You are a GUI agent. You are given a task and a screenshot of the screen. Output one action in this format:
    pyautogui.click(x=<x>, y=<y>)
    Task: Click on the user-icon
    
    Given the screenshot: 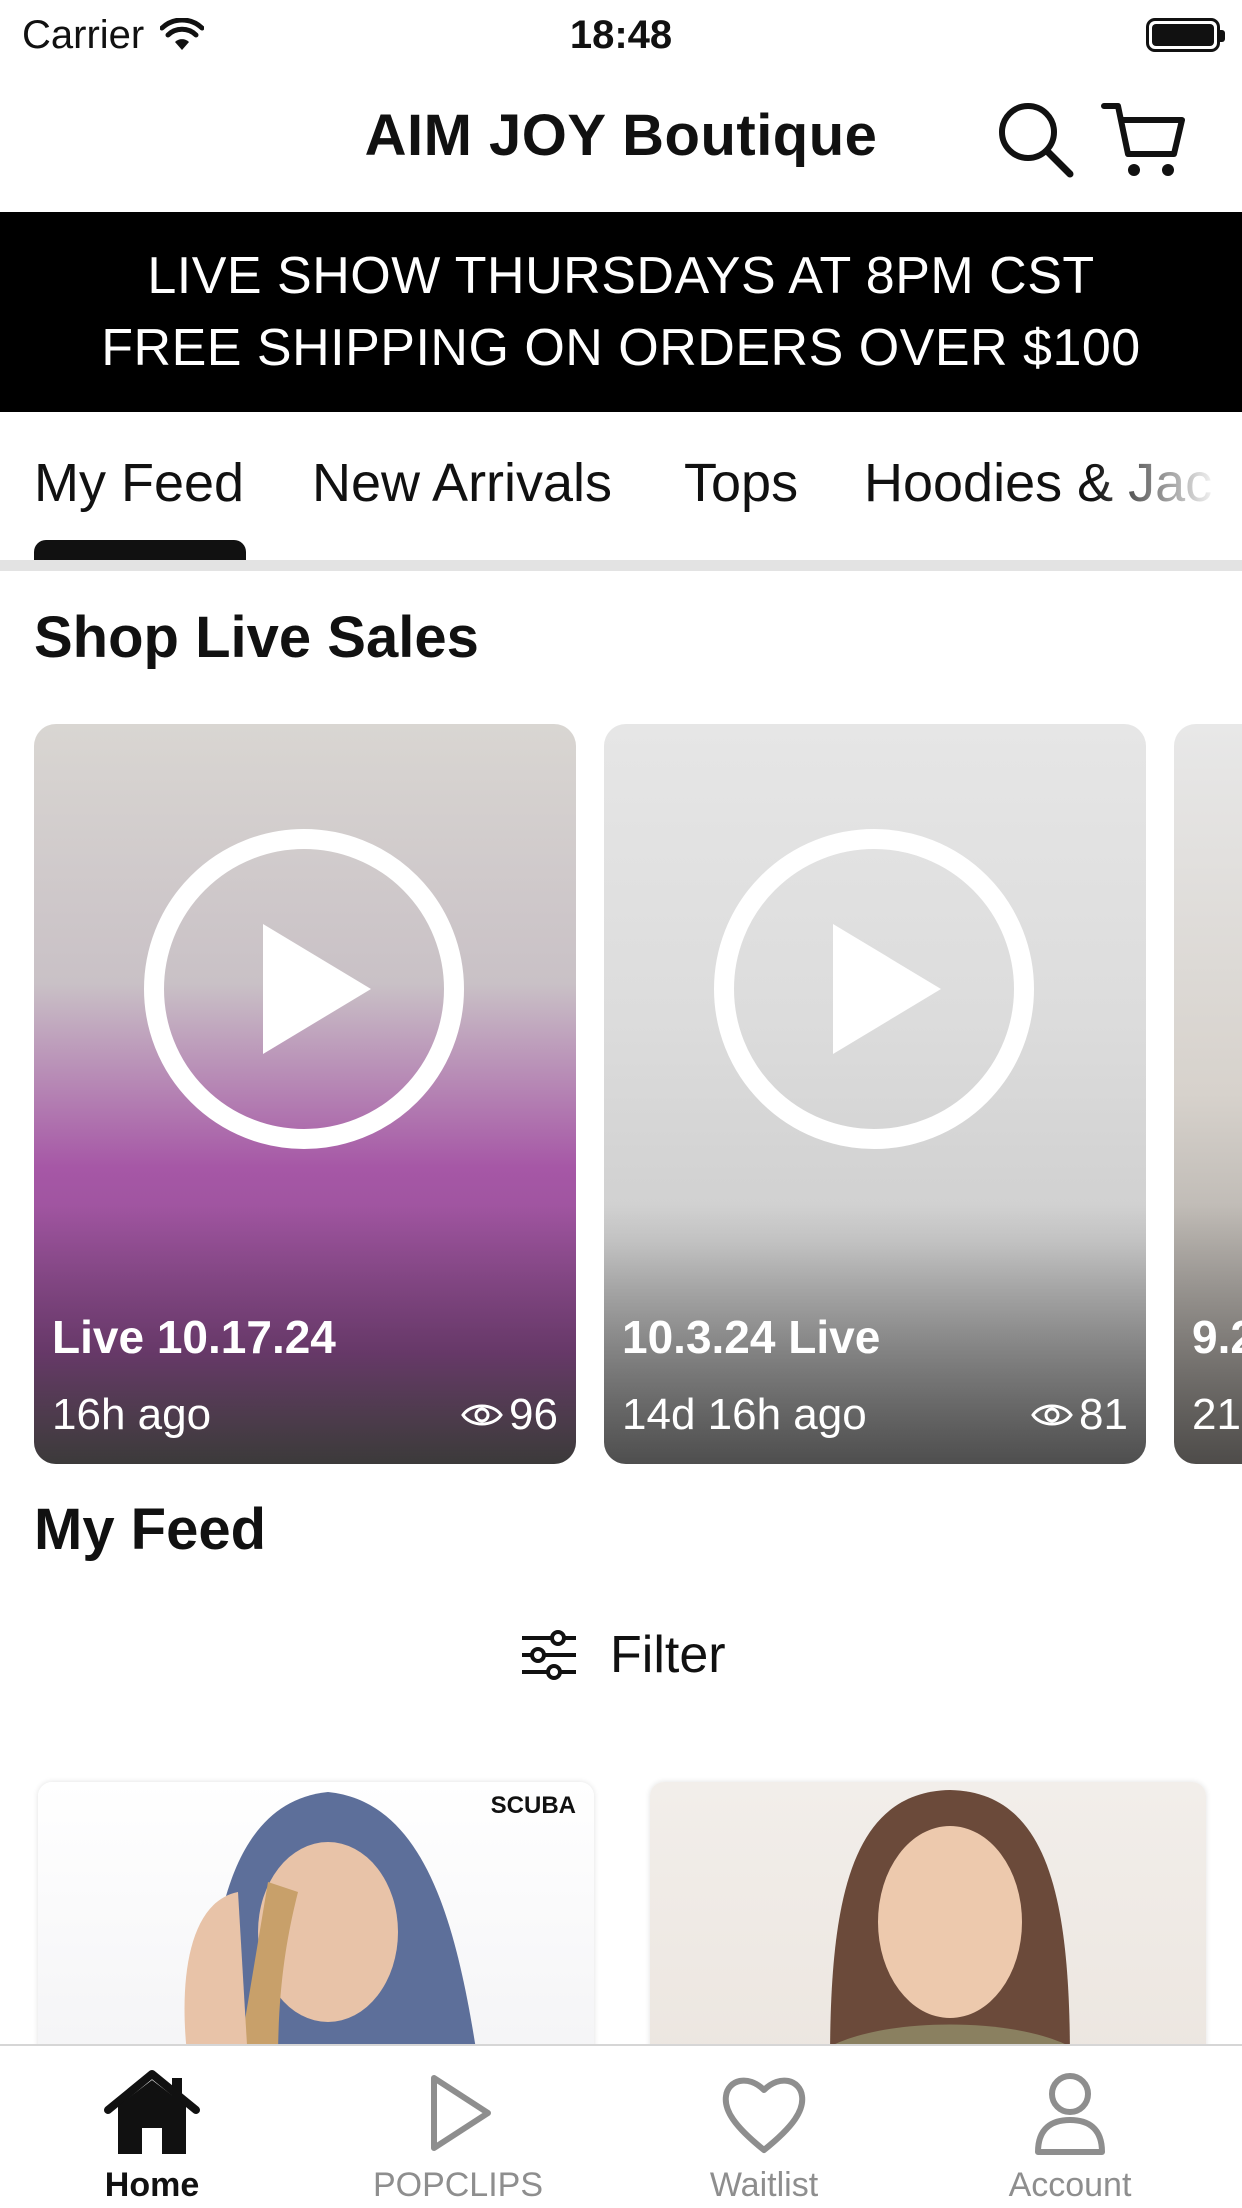 What is the action you would take?
    pyautogui.click(x=1070, y=2114)
    